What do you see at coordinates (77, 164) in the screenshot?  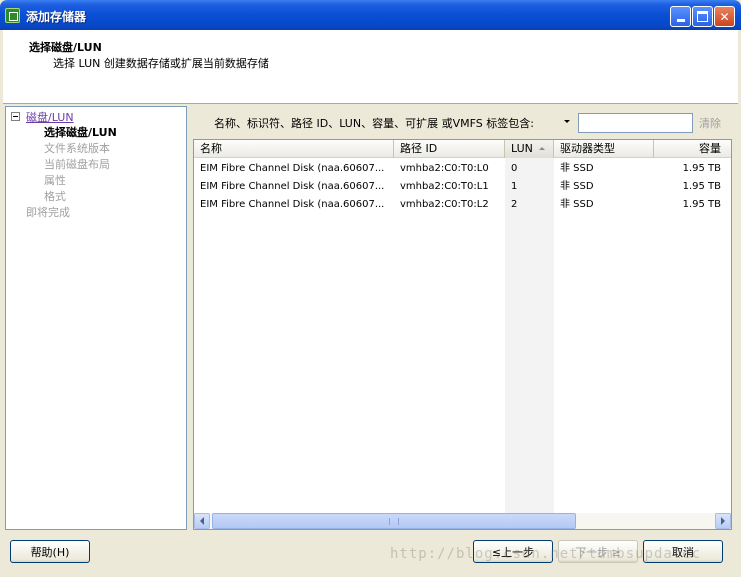 I see `nav-step-disk-layout: 当前磁盘布局` at bounding box center [77, 164].